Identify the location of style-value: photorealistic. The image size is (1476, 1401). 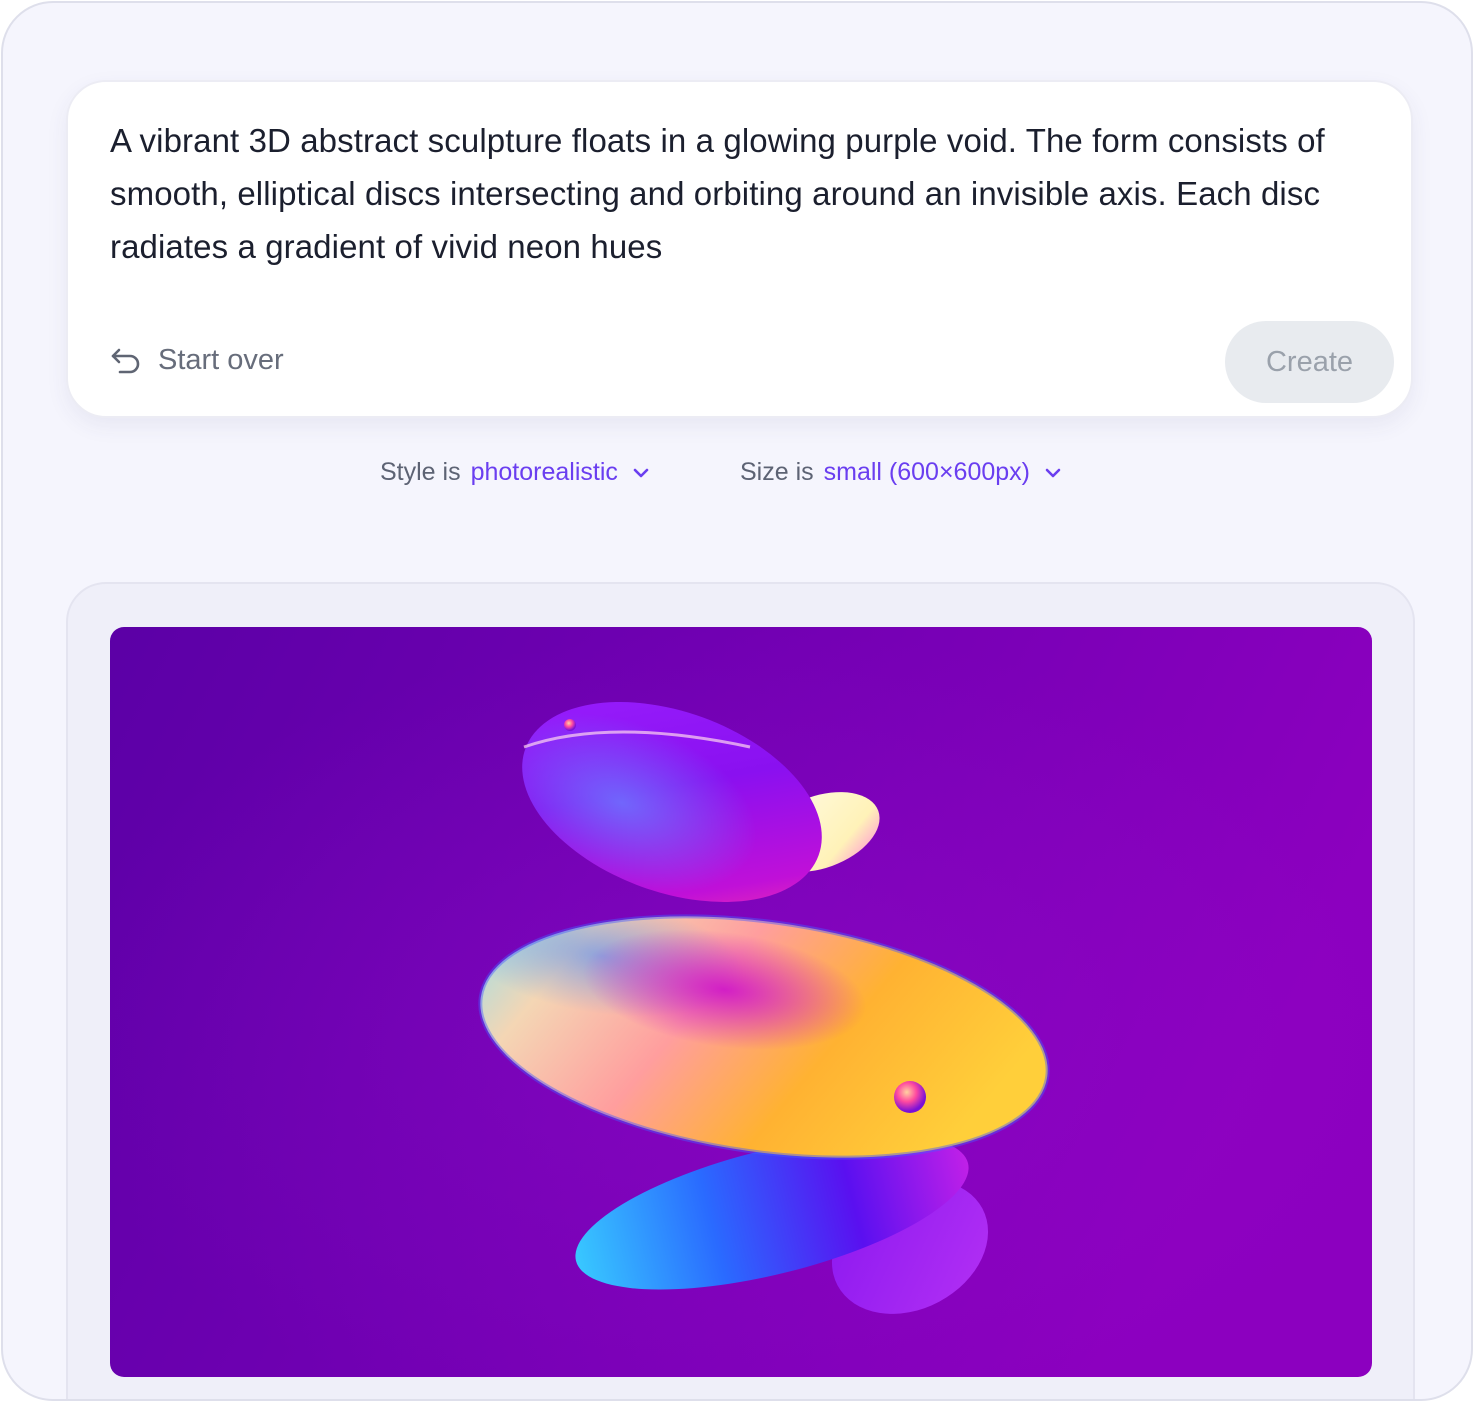
(544, 472).